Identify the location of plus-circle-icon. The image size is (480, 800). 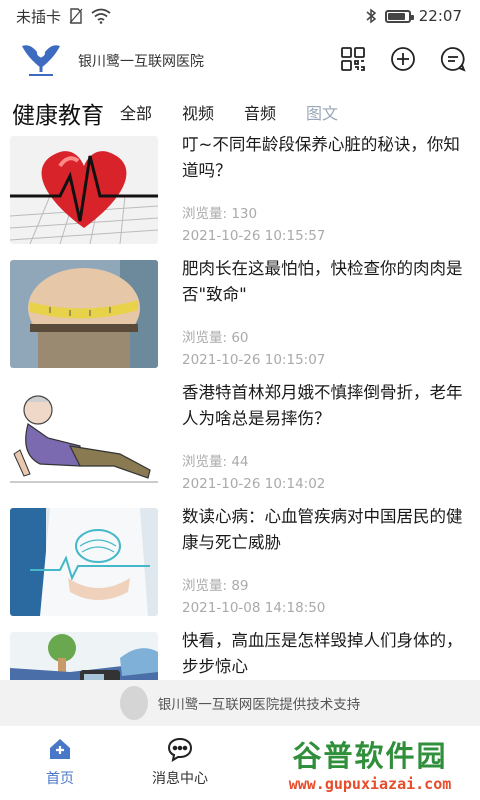
(403, 59).